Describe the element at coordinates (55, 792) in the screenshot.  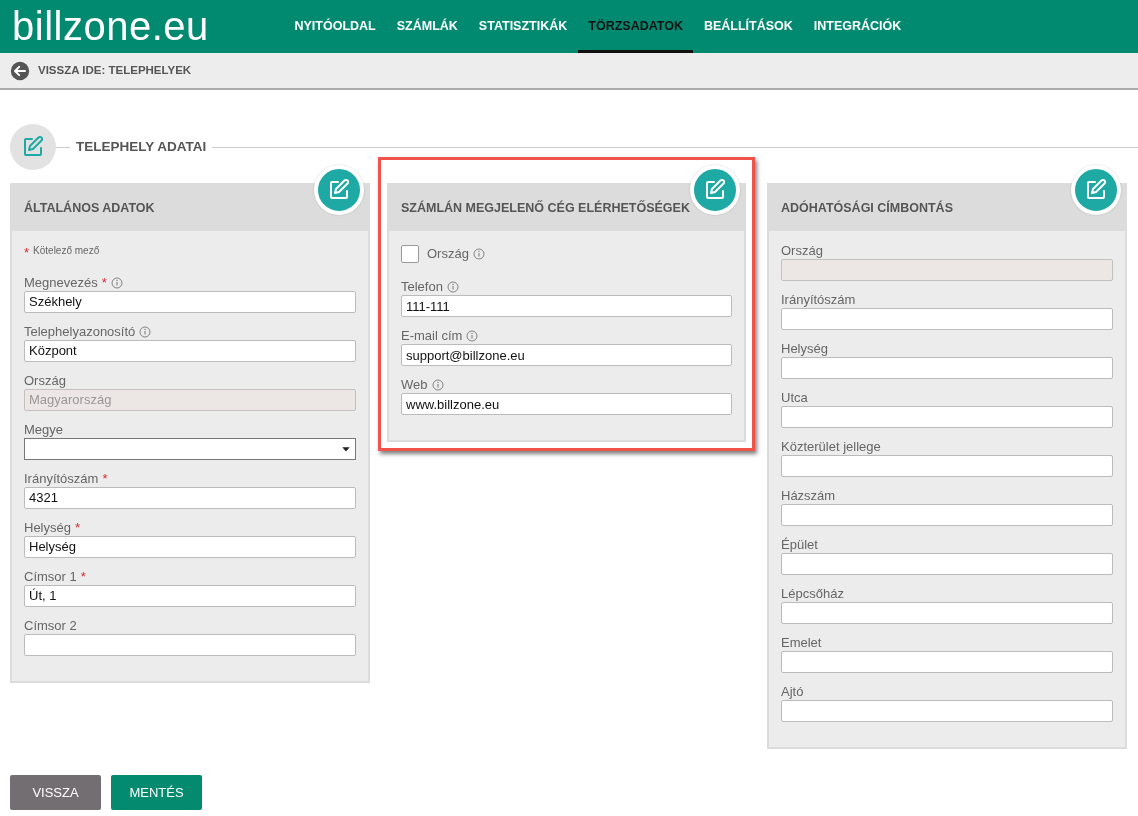
I see `back-button: VISSZA` at that location.